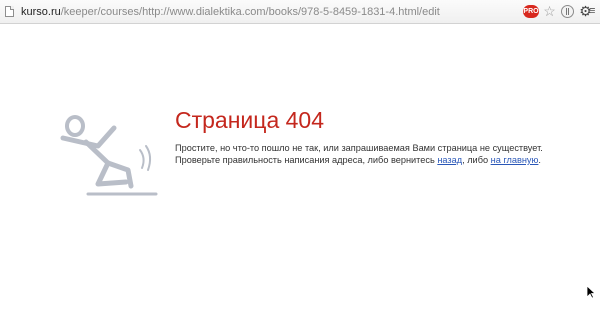 This screenshot has width=600, height=331. What do you see at coordinates (567, 11) in the screenshot?
I see `extension-icon` at bounding box center [567, 11].